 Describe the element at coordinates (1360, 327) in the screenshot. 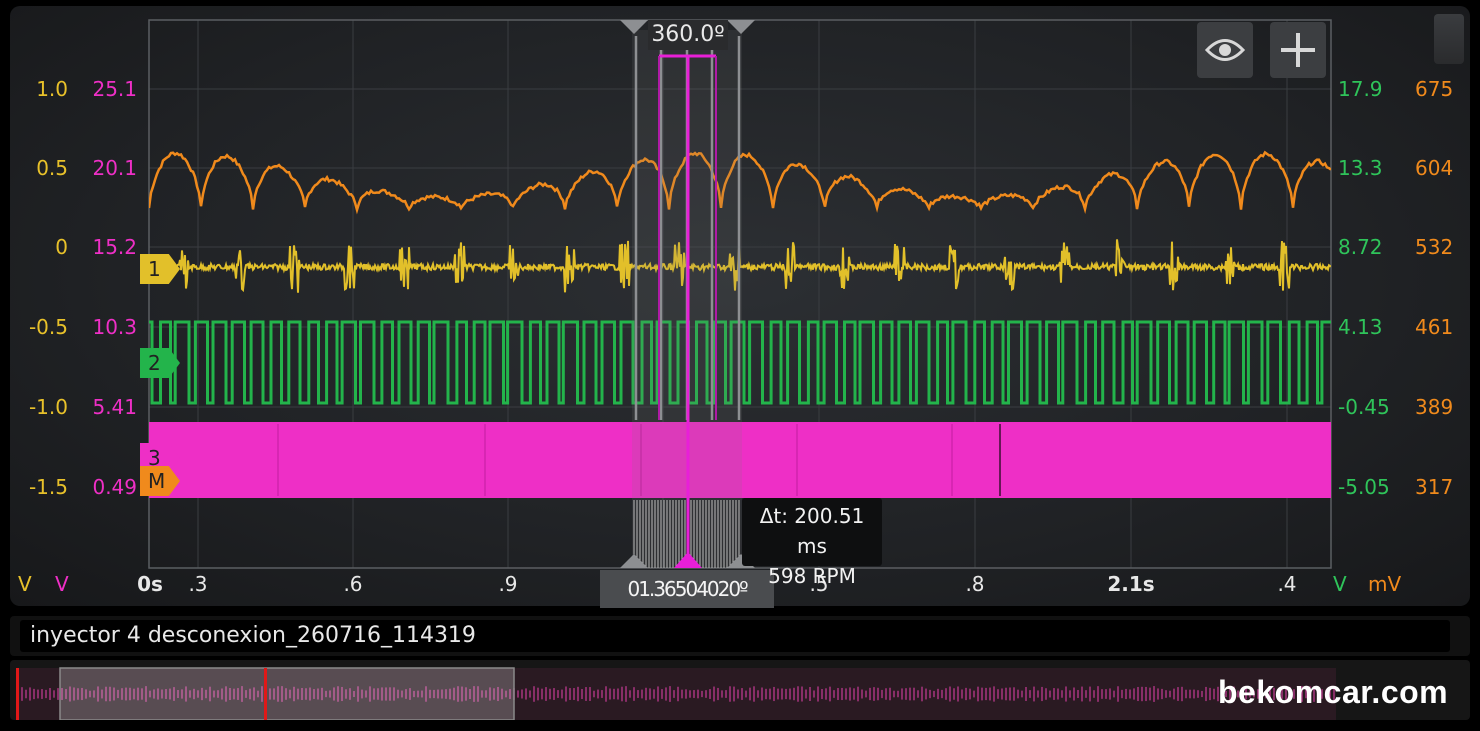

I see `y-right-inner-label: 4.13` at that location.